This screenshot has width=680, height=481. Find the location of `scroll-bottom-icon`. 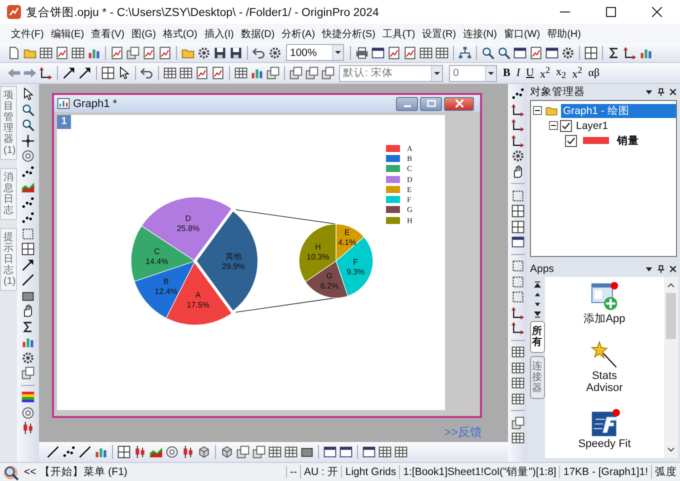

scroll-bottom-icon is located at coordinates (537, 314).